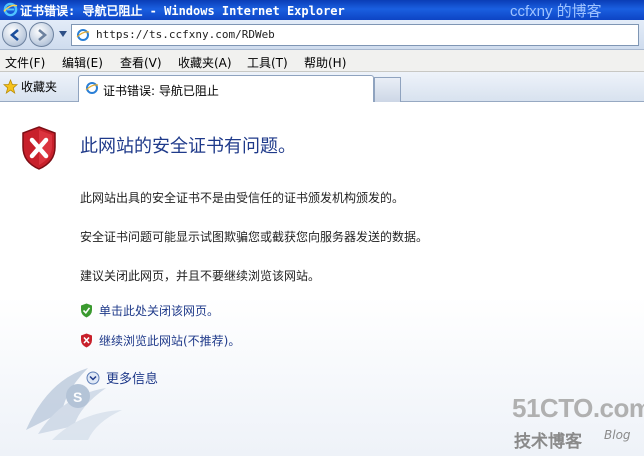 Image resolution: width=644 pixels, height=456 pixels. Describe the element at coordinates (617, 435) in the screenshot. I see `blog-watermark-label: Blog` at that location.